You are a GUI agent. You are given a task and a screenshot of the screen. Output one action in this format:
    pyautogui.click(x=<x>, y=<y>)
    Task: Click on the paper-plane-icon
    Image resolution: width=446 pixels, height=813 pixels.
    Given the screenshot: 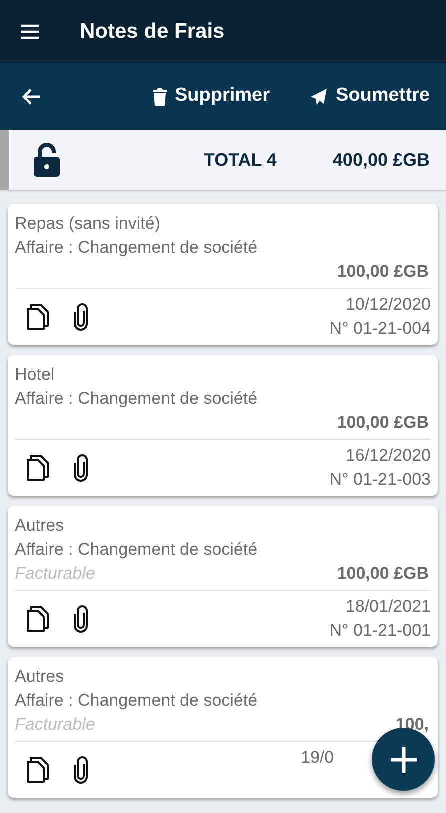 What is the action you would take?
    pyautogui.click(x=319, y=97)
    